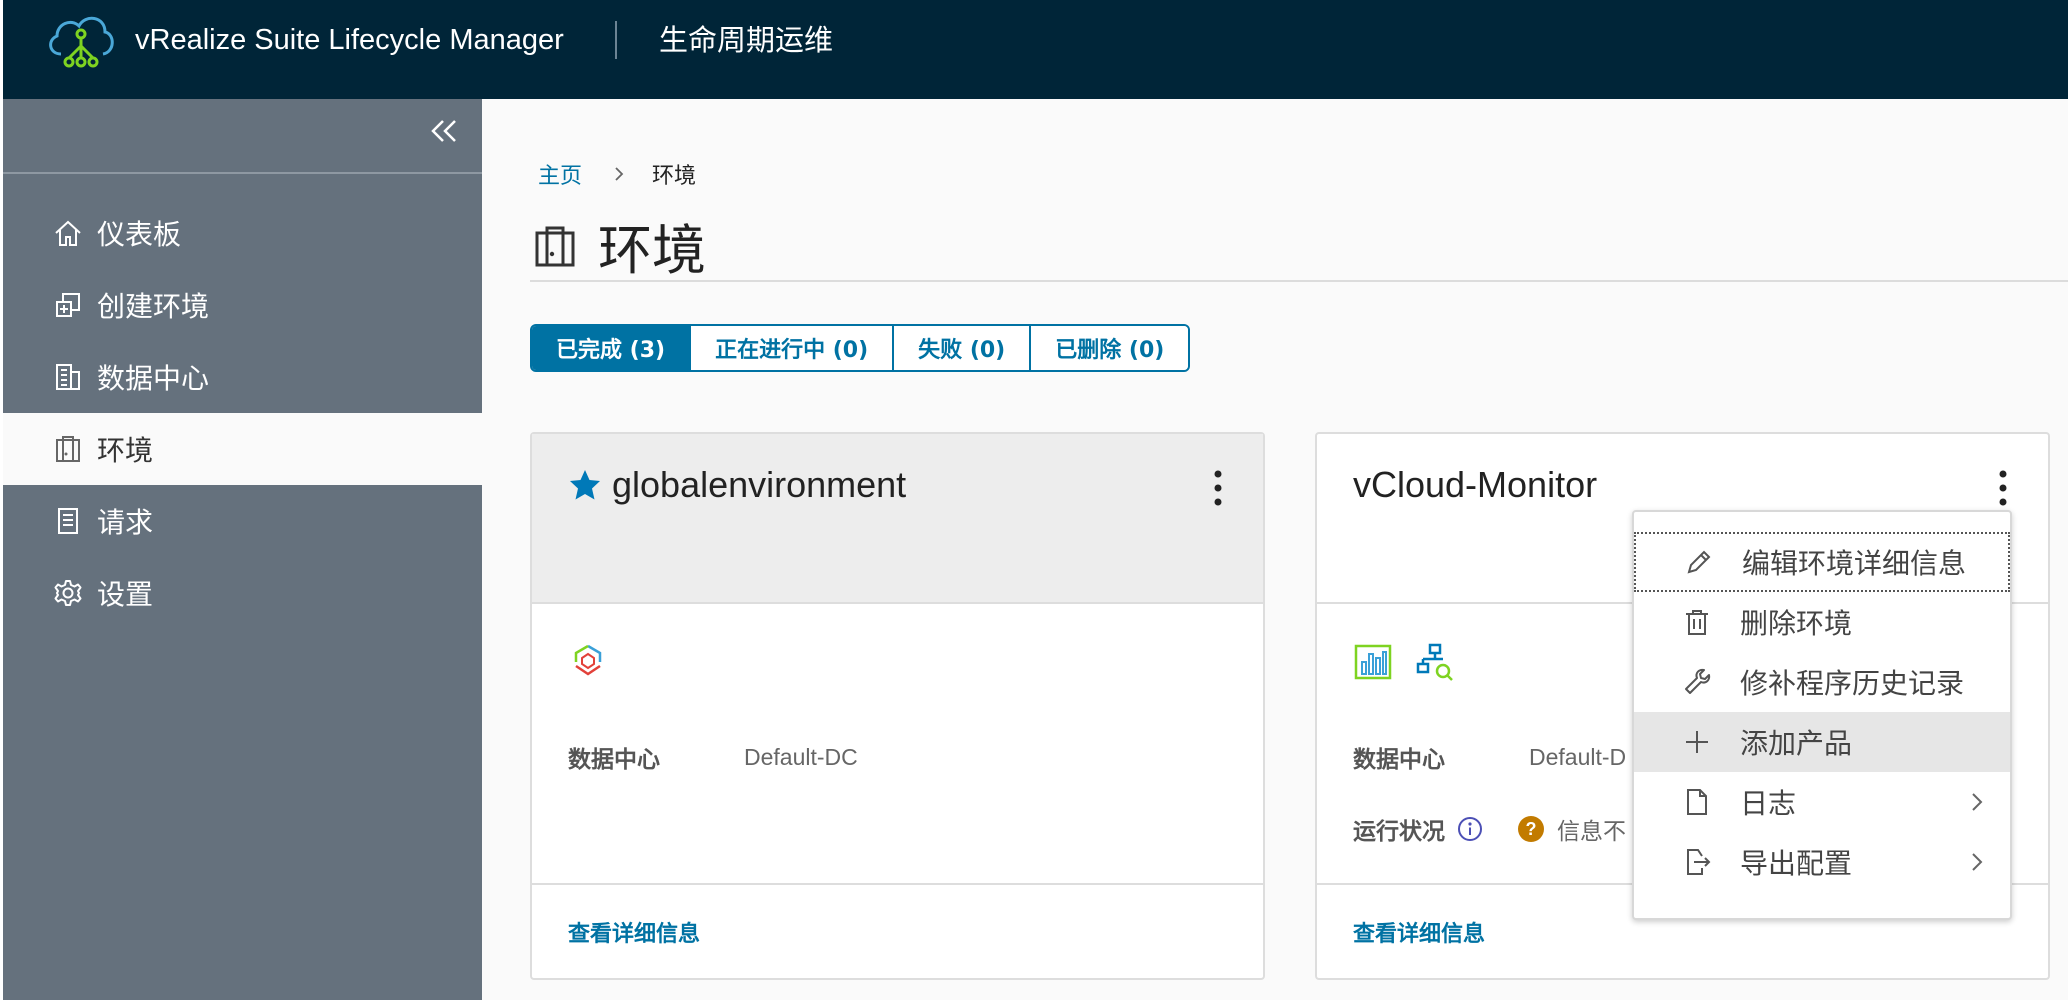 Image resolution: width=2068 pixels, height=1000 pixels. What do you see at coordinates (897, 518) in the screenshot?
I see `card-header: globalenvironment` at bounding box center [897, 518].